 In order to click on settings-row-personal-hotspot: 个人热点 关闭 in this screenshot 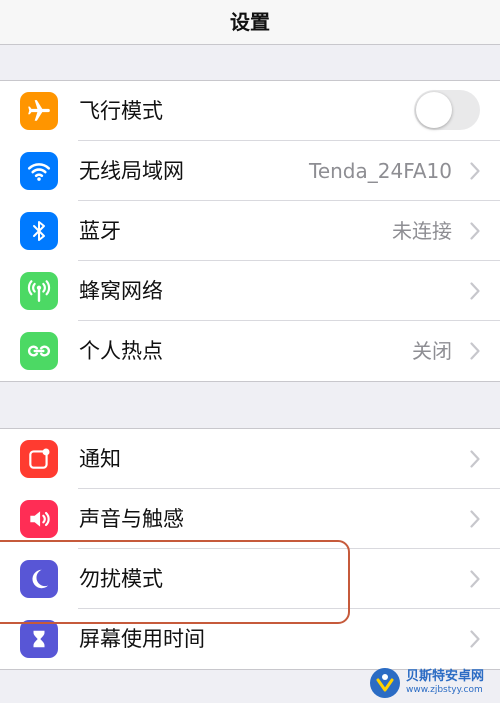, I will do `click(250, 351)`.